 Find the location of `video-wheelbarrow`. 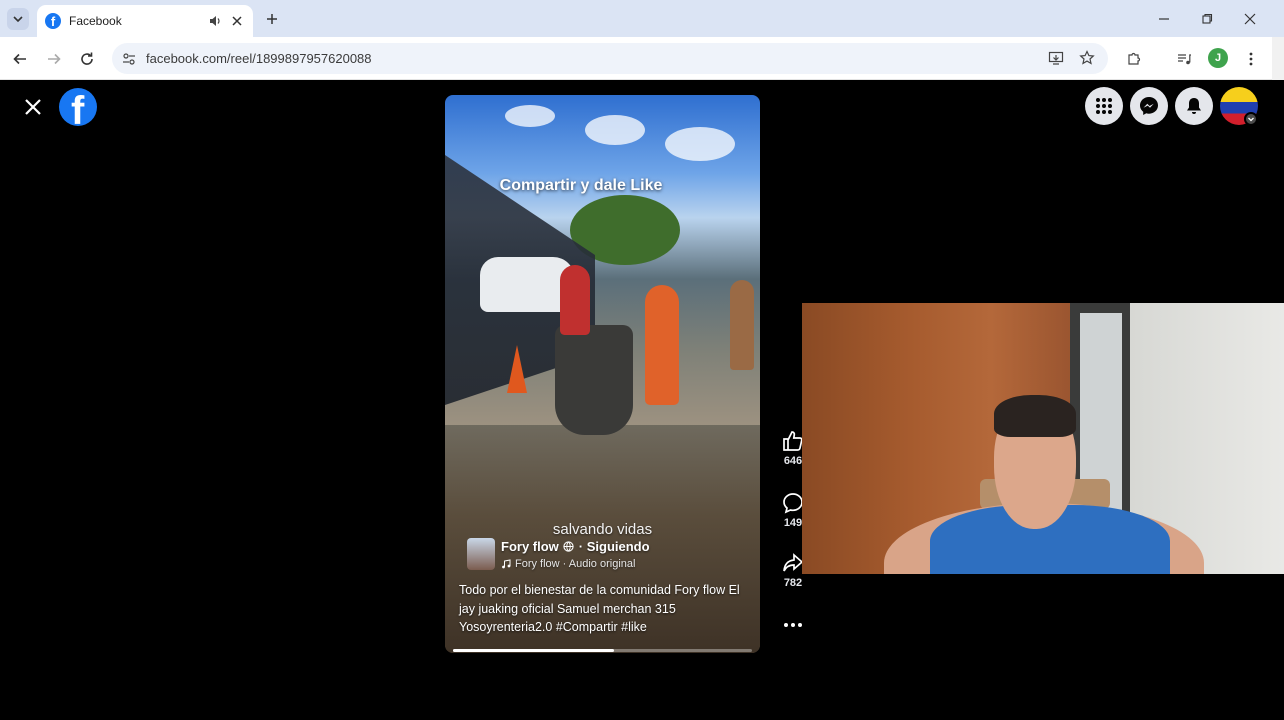

video-wheelbarrow is located at coordinates (594, 380).